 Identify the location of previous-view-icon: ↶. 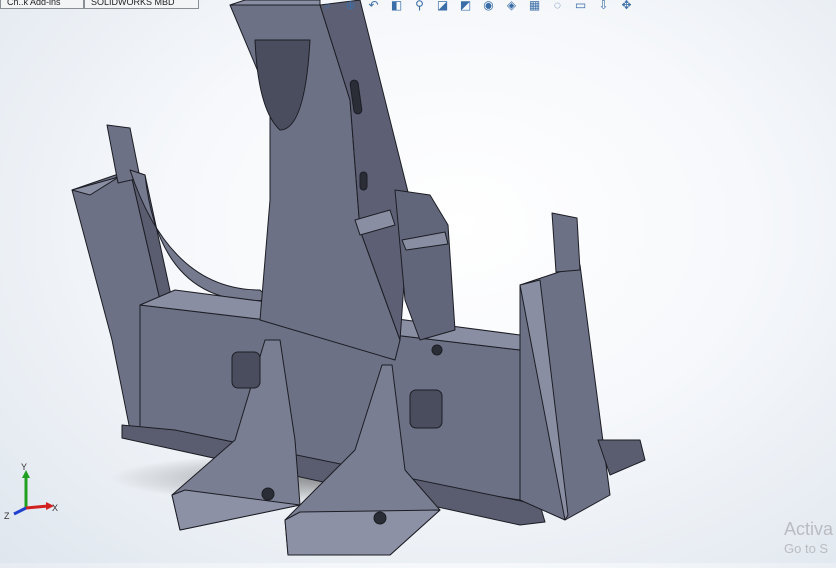
(373, 6).